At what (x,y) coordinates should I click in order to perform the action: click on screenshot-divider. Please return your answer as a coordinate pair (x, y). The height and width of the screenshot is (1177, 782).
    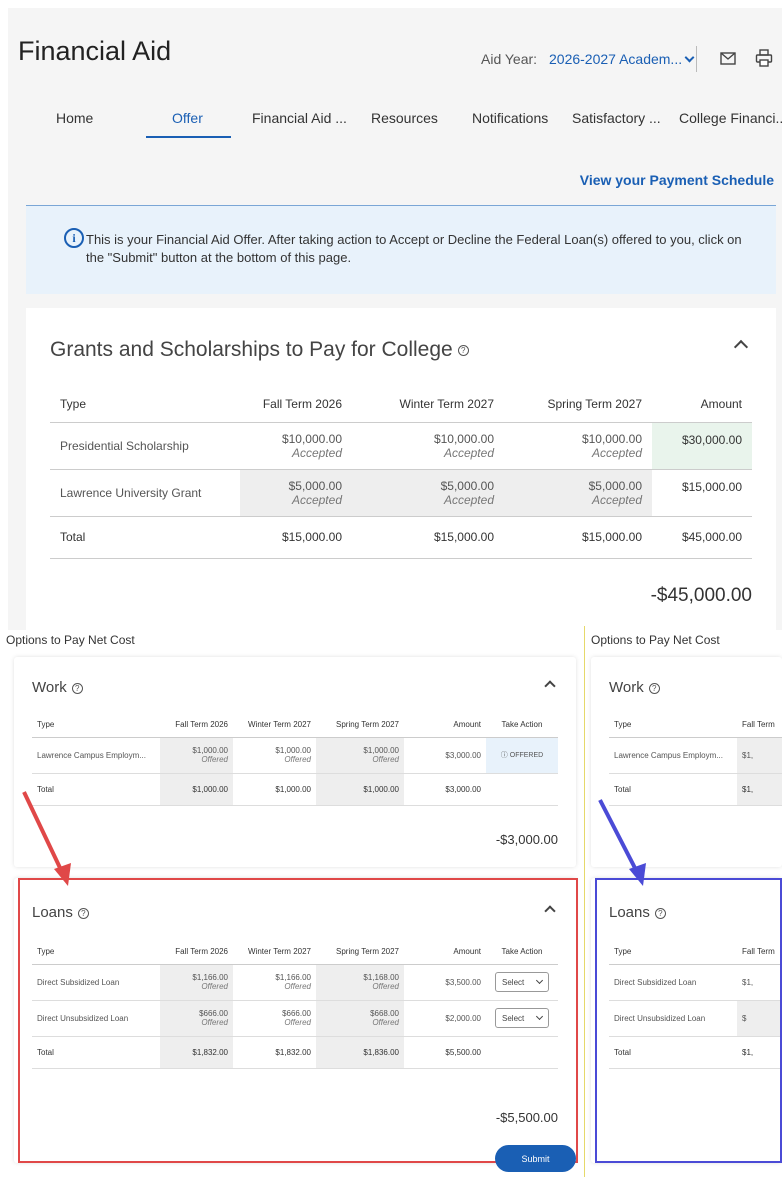
    Looking at the image, I should click on (584, 901).